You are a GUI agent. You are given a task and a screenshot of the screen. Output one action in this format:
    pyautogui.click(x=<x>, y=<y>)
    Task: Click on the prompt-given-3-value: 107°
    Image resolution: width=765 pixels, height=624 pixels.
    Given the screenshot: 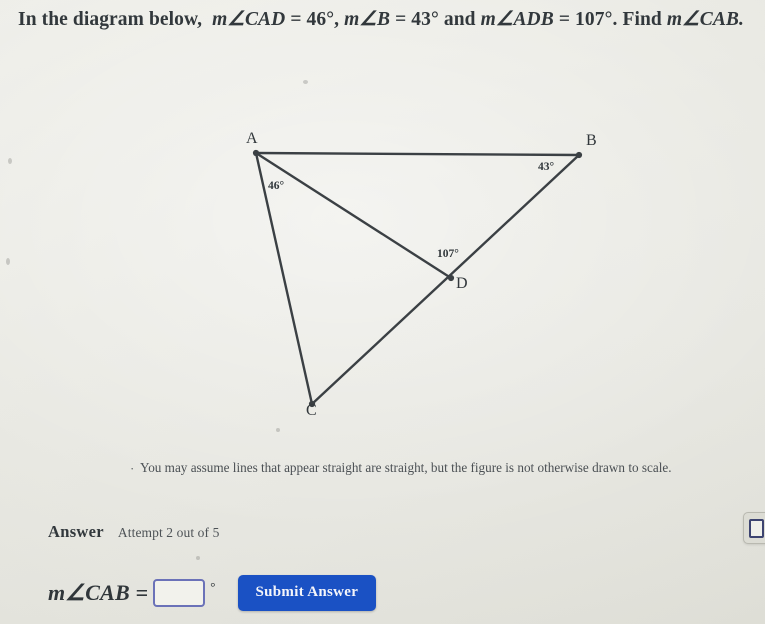 What is the action you would take?
    pyautogui.click(x=594, y=19)
    